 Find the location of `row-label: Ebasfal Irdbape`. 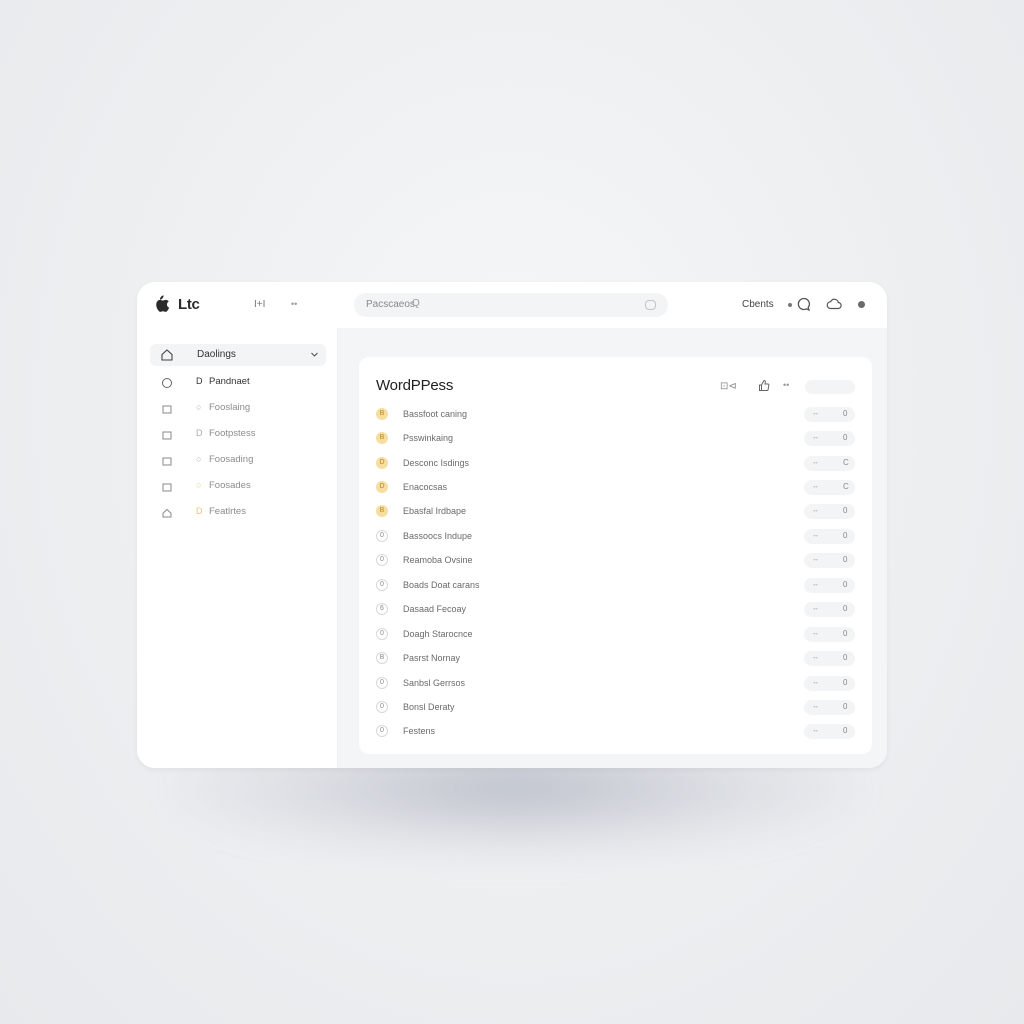

row-label: Ebasfal Irdbape is located at coordinates (435, 511).